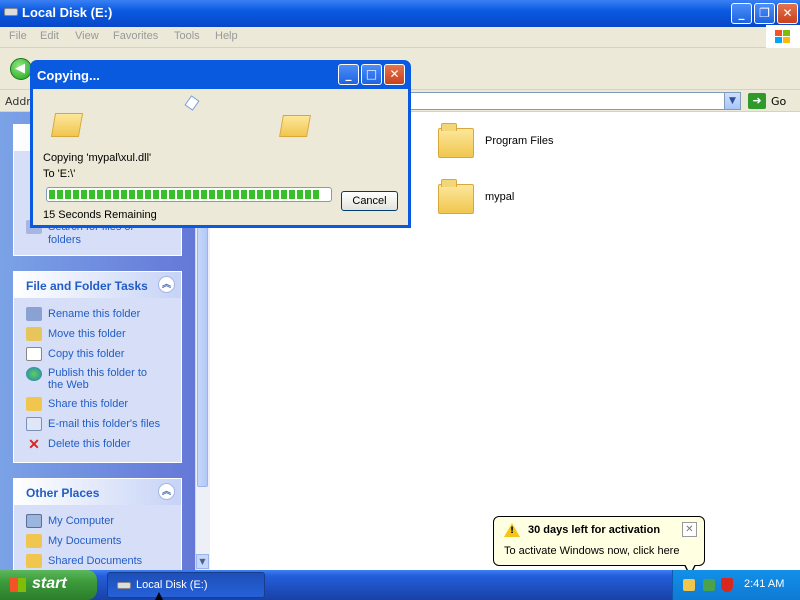  What do you see at coordinates (59, 174) in the screenshot?
I see `copy-destination-text: To 'E:\'` at bounding box center [59, 174].